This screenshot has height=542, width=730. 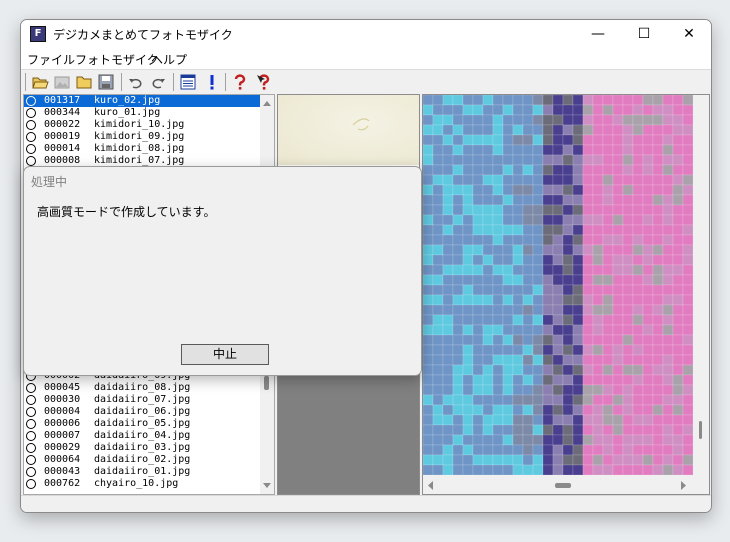 I want to click on app-icon: F, so click(x=38, y=34).